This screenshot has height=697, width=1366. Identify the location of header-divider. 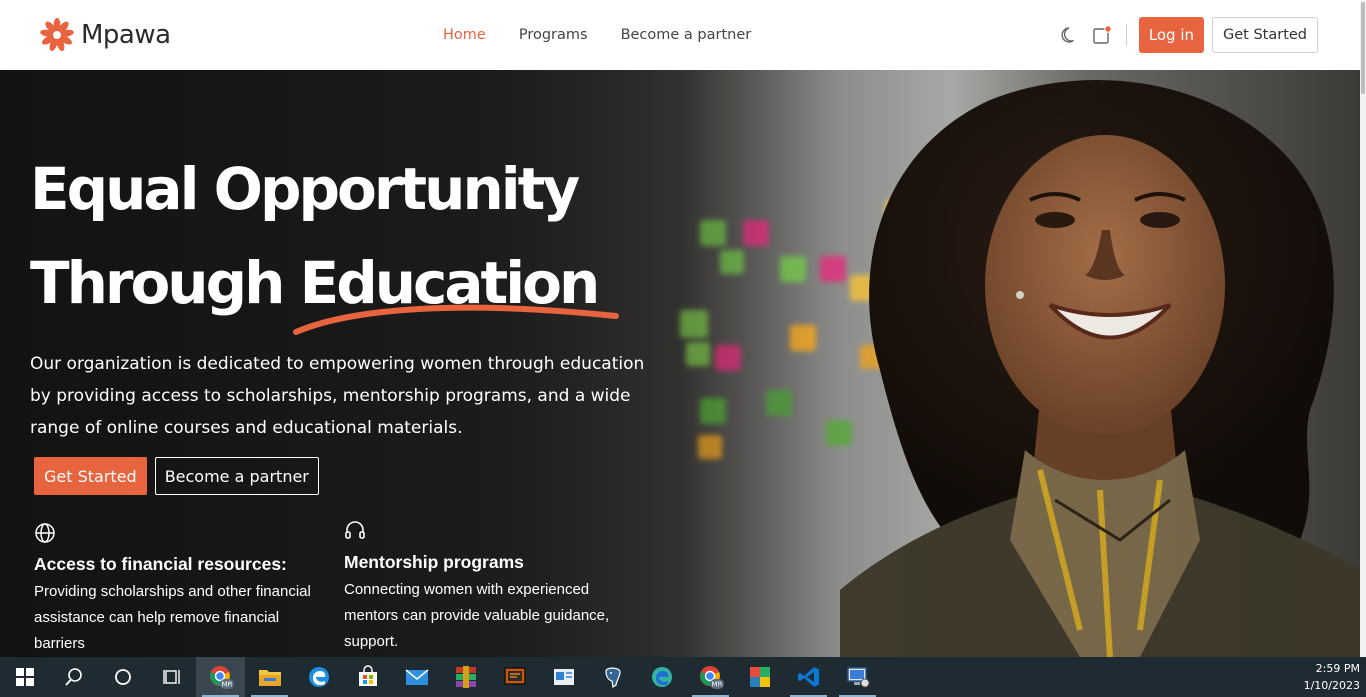
(1126, 35).